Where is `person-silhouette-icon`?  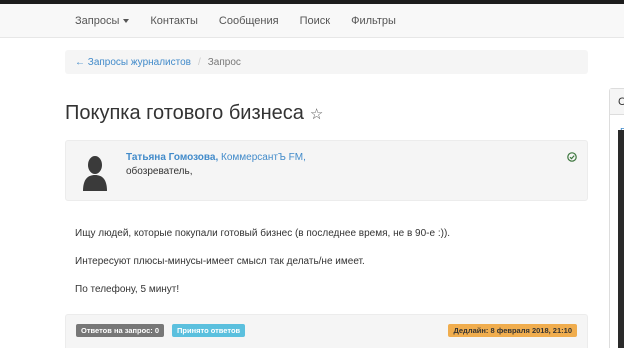
person-silhouette-icon is located at coordinates (95, 173).